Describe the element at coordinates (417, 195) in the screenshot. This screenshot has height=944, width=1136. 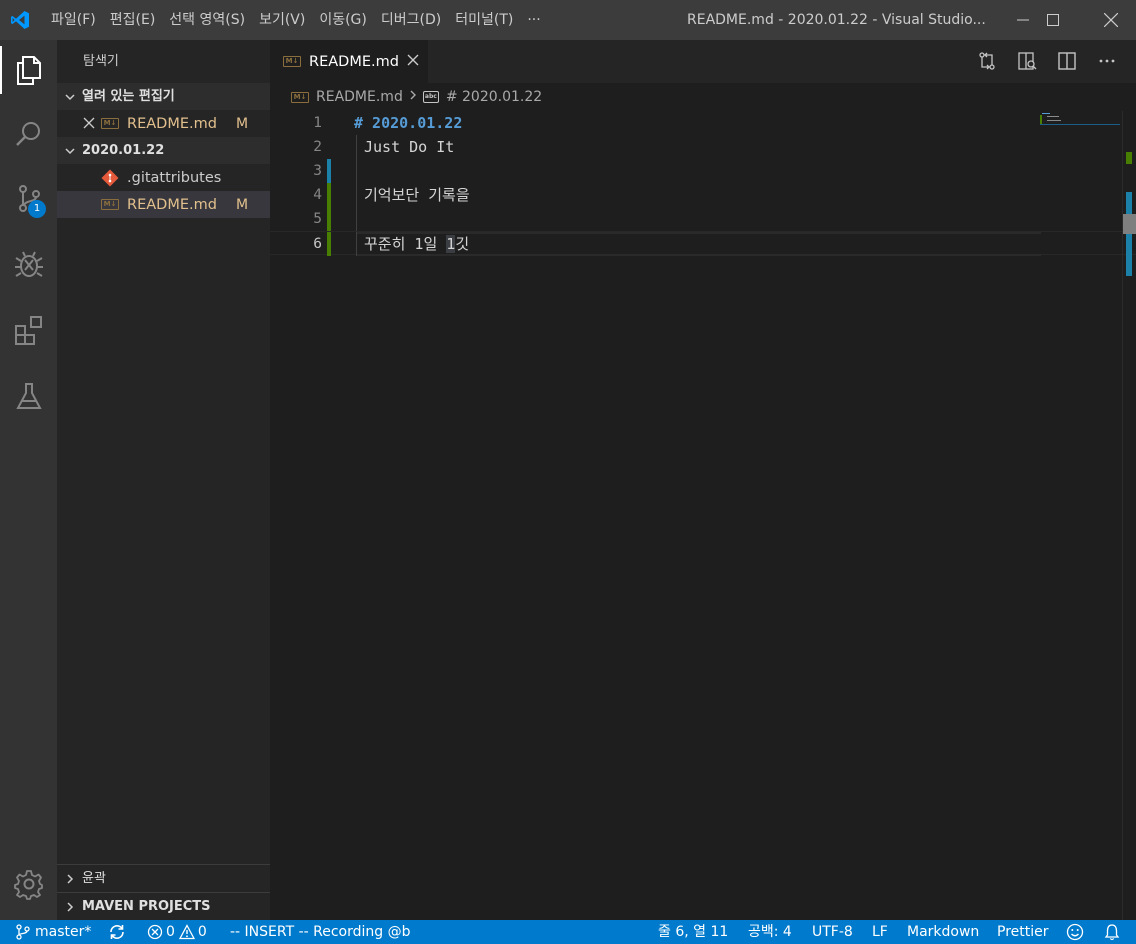
I see `line-text: 기억보단 기록을` at that location.